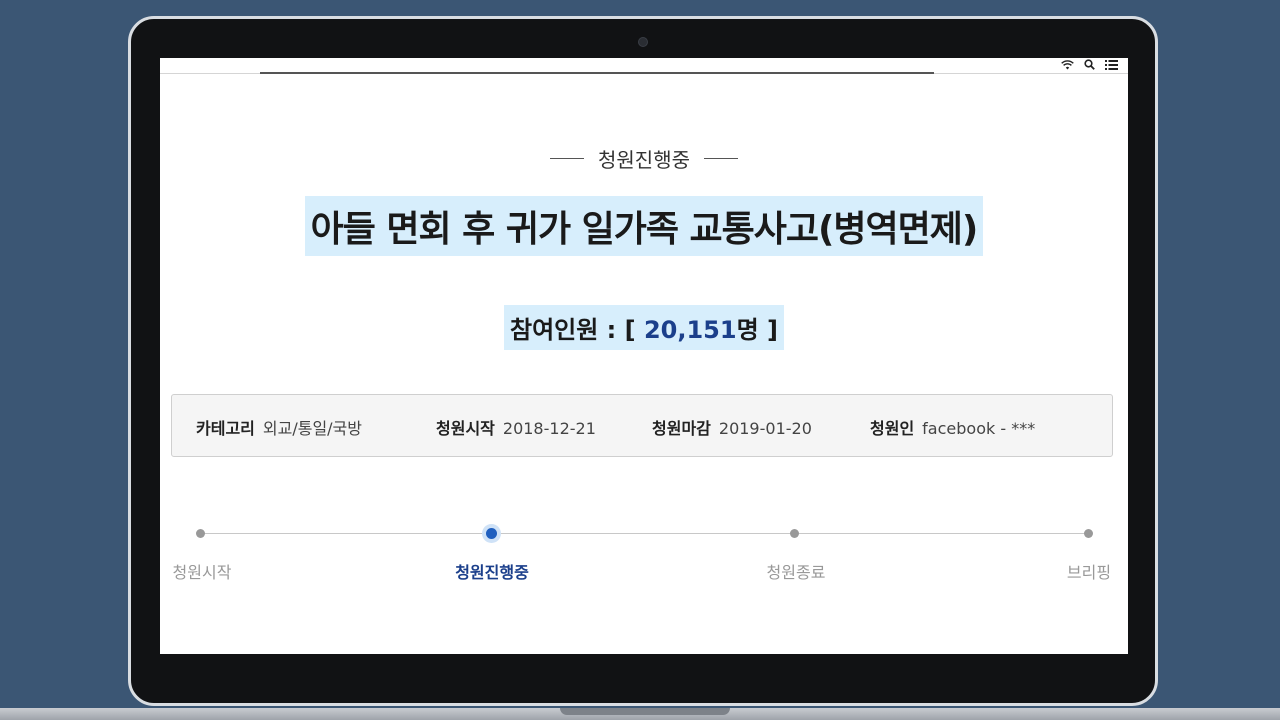  Describe the element at coordinates (549, 428) in the screenshot. I see `info-start-value: 2018-12-21` at that location.